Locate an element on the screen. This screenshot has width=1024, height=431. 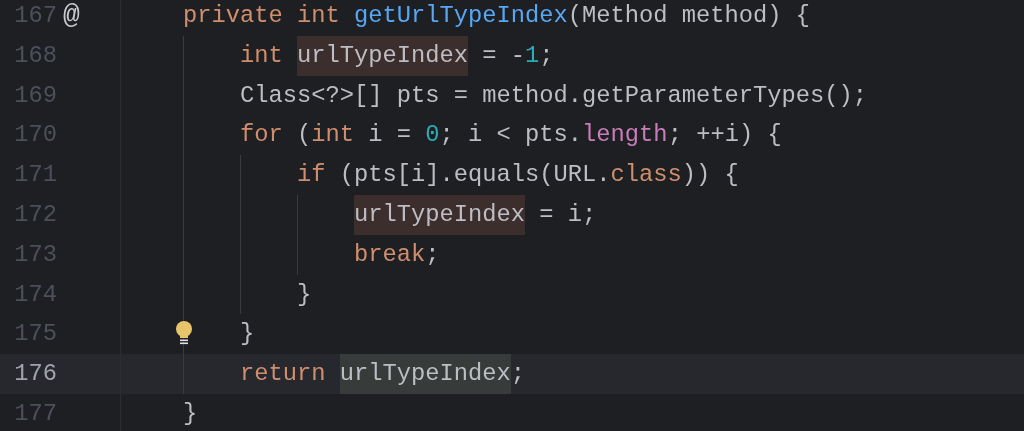
code-line: int urlTypeIndex = -1; is located at coordinates (340, 55).